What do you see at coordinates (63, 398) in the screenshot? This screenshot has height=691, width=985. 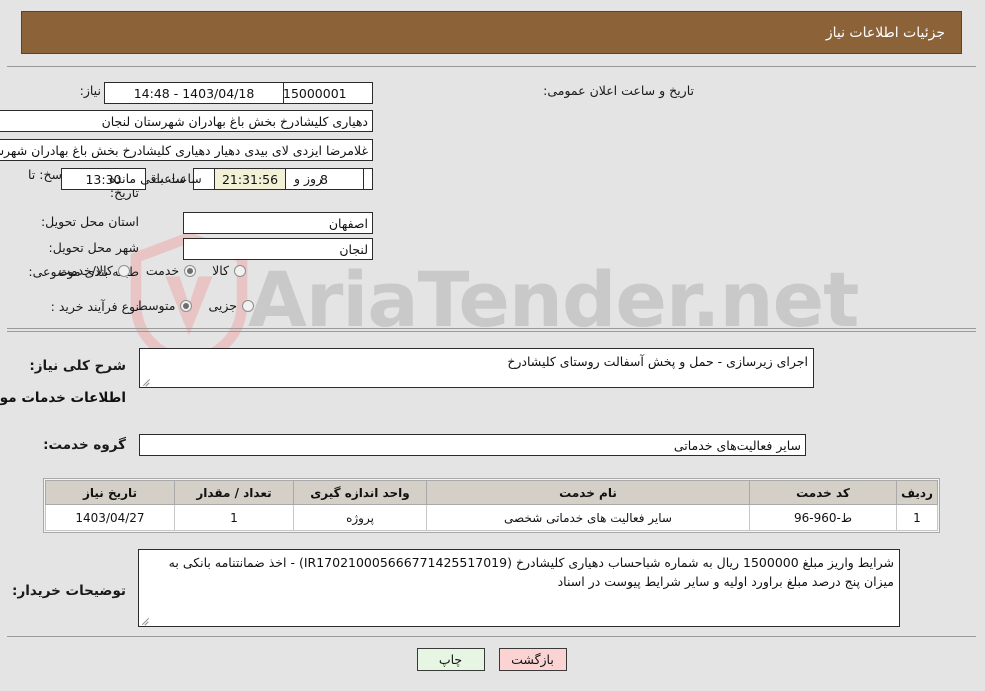 I see `services-section-heading: اطلاعات خدمات مورد نیاز` at bounding box center [63, 398].